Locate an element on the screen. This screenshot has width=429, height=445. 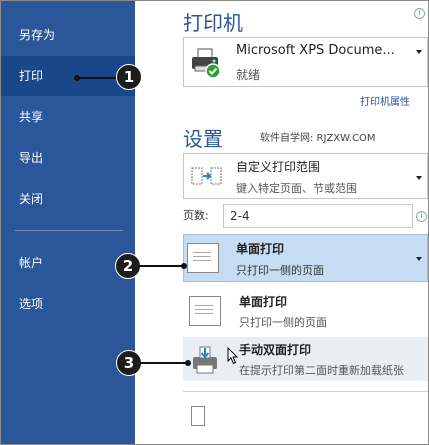
manual-duplex-icon is located at coordinates (205, 360).